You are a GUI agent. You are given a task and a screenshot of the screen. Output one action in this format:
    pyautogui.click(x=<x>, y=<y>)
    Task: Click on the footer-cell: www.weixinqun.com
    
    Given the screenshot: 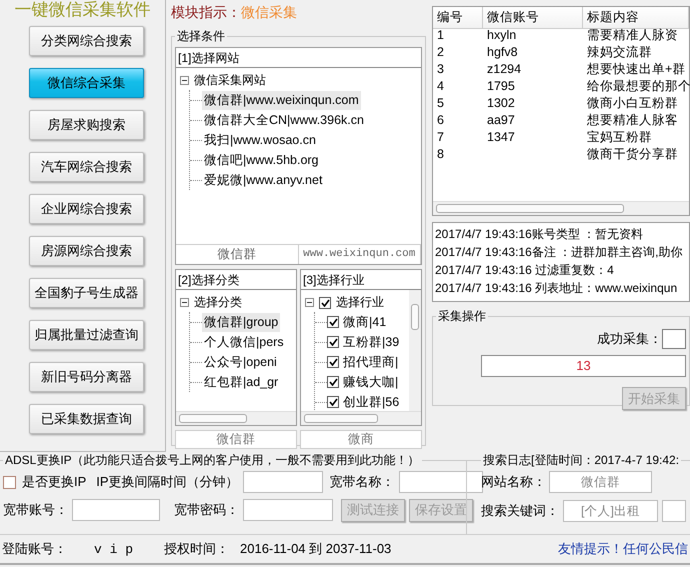 What is the action you would take?
    pyautogui.click(x=359, y=254)
    